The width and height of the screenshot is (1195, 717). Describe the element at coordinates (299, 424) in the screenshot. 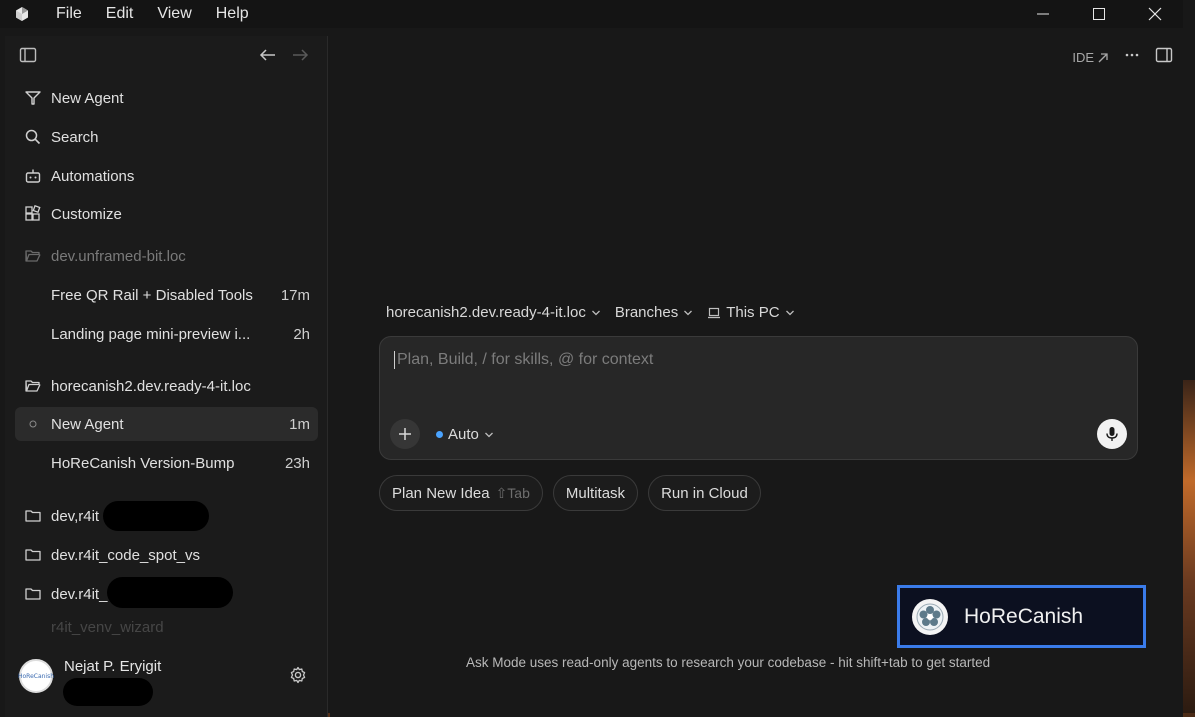

I see `agent-time: 1m` at that location.